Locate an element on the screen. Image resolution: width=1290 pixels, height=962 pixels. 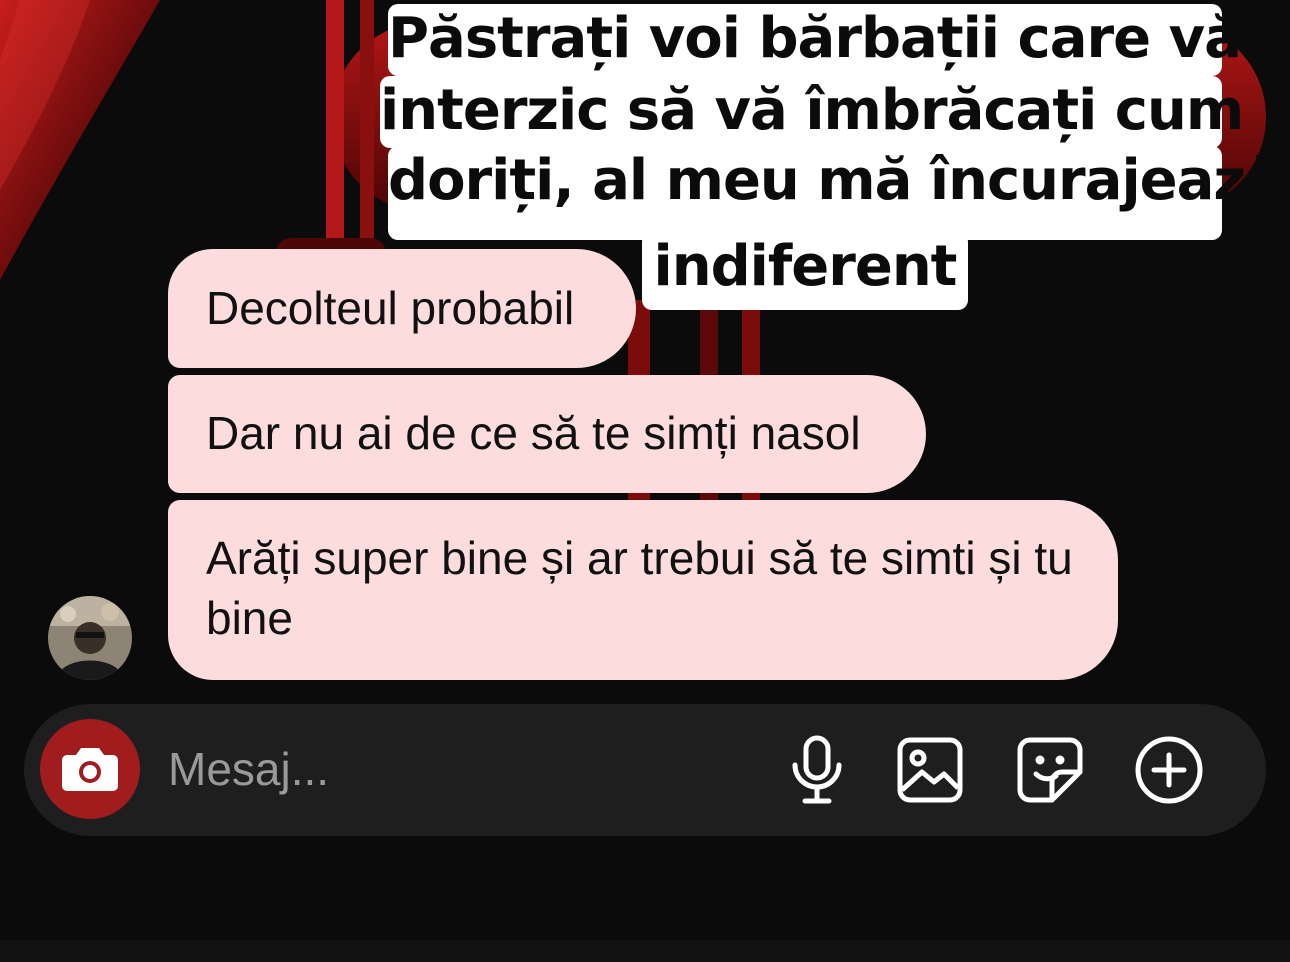
message-bubble: Dar nu ai de ce să te simți nasol is located at coordinates (547, 434).